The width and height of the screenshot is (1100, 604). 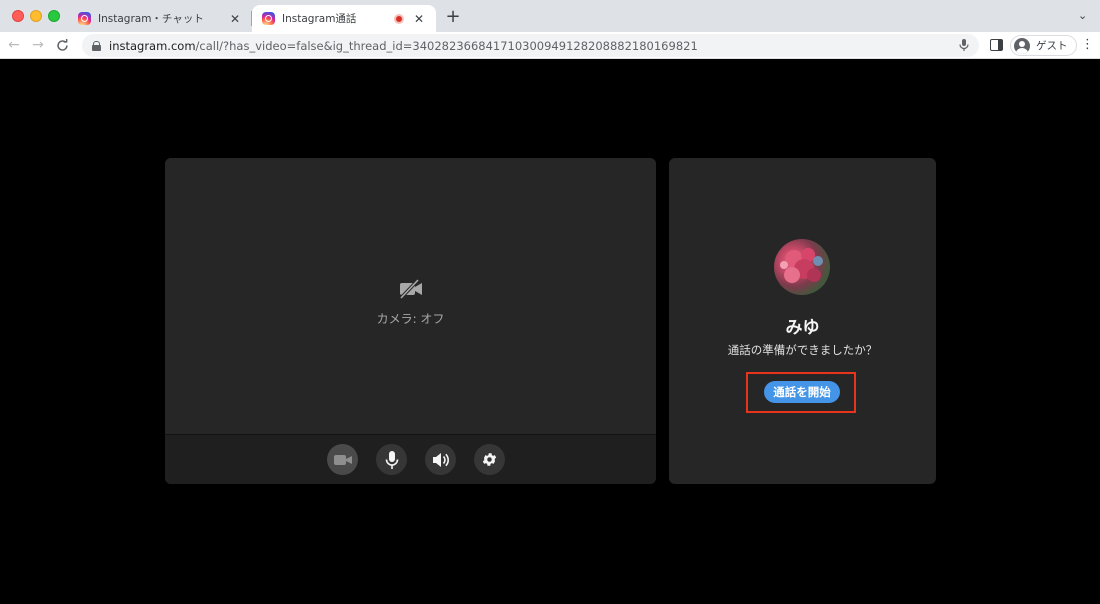 What do you see at coordinates (996, 45) in the screenshot?
I see `side-panel-icon` at bounding box center [996, 45].